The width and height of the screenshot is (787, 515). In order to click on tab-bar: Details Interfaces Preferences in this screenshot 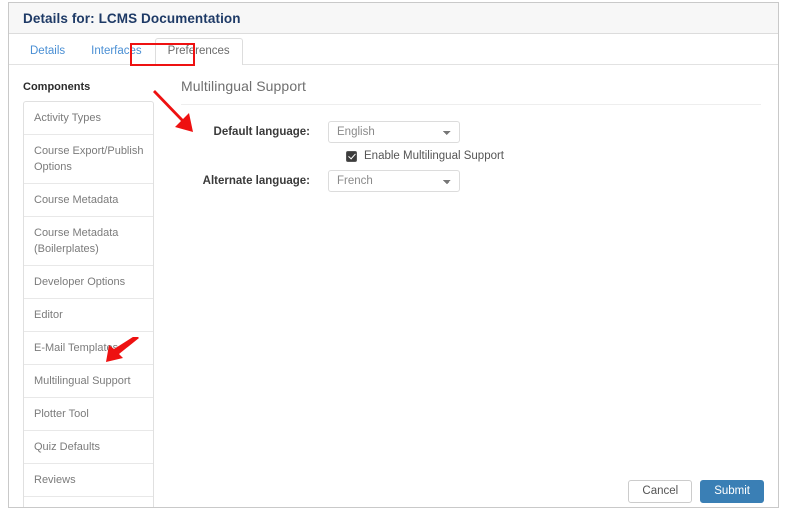, I will do `click(393, 50)`.